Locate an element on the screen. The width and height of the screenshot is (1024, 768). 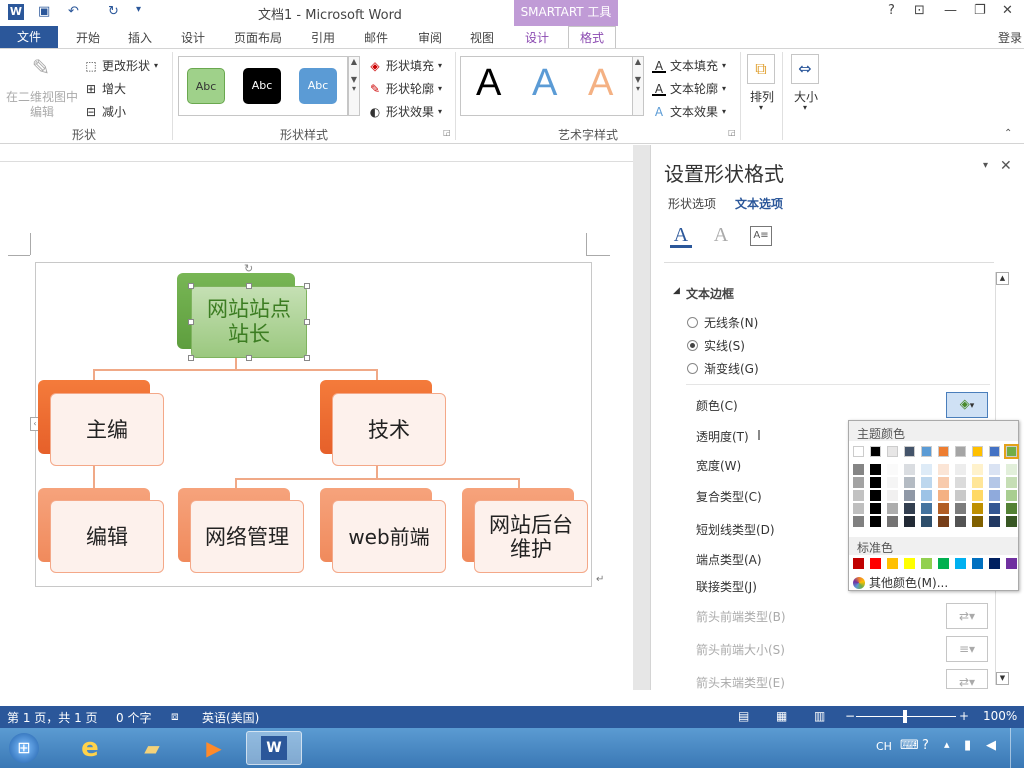
explorer-icon: ▰ is located at coordinates (152, 748).